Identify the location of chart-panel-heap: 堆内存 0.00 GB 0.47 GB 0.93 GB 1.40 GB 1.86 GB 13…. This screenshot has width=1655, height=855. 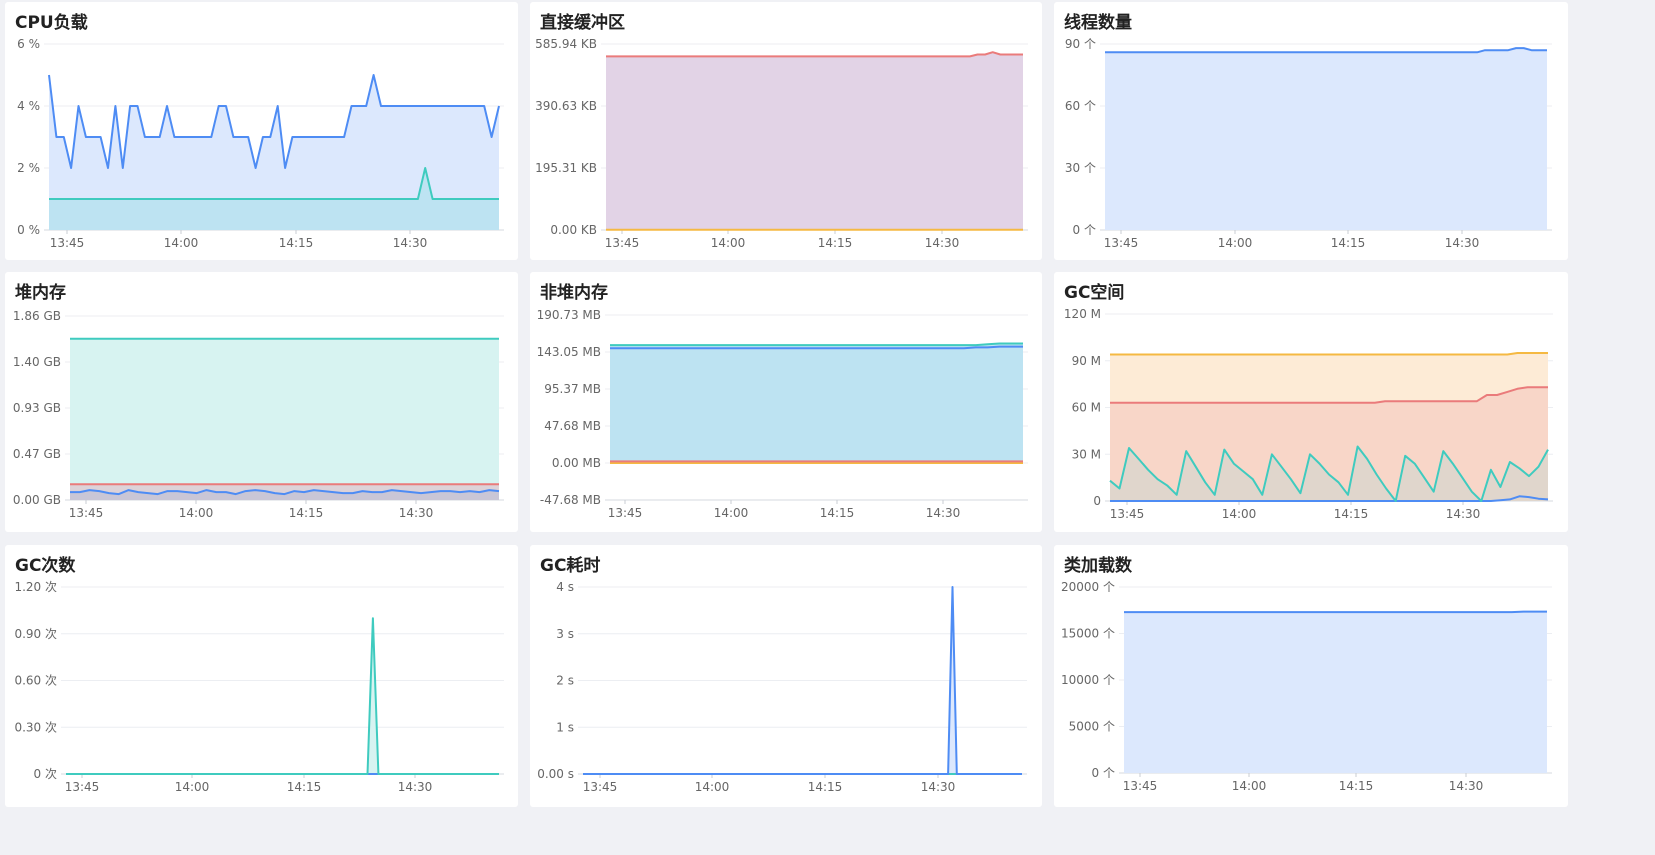
(261, 402).